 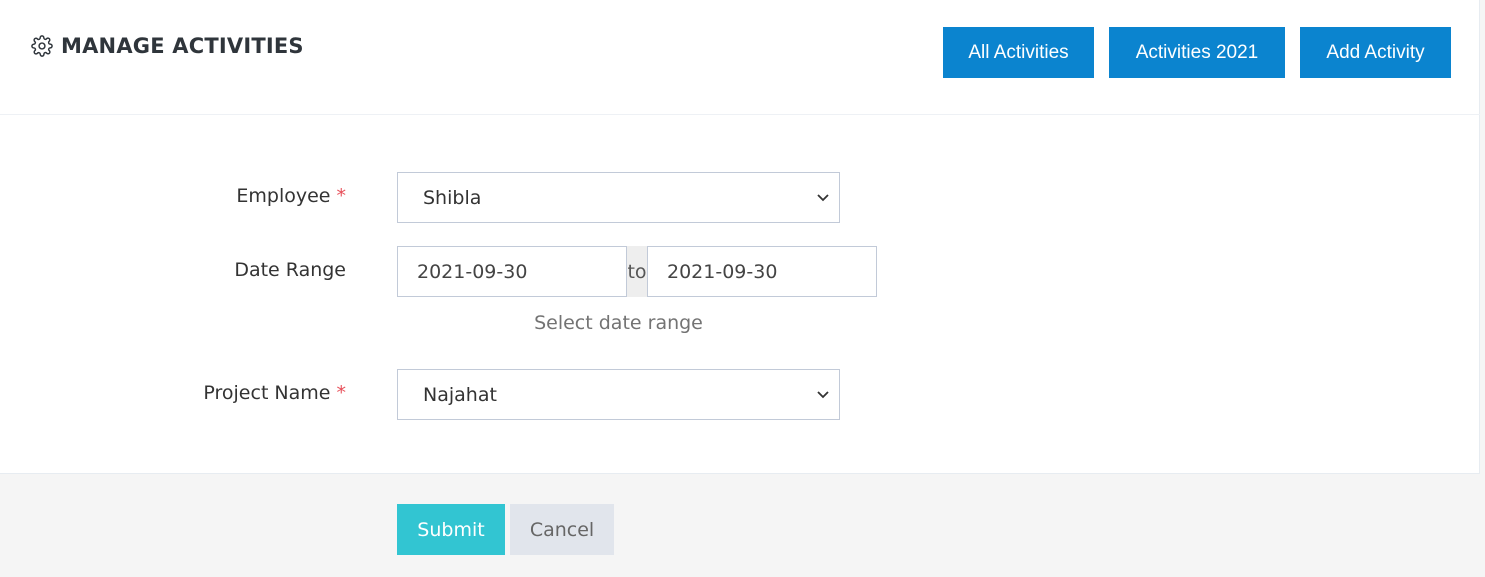 I want to click on project-name-select: Najahat, so click(x=618, y=394).